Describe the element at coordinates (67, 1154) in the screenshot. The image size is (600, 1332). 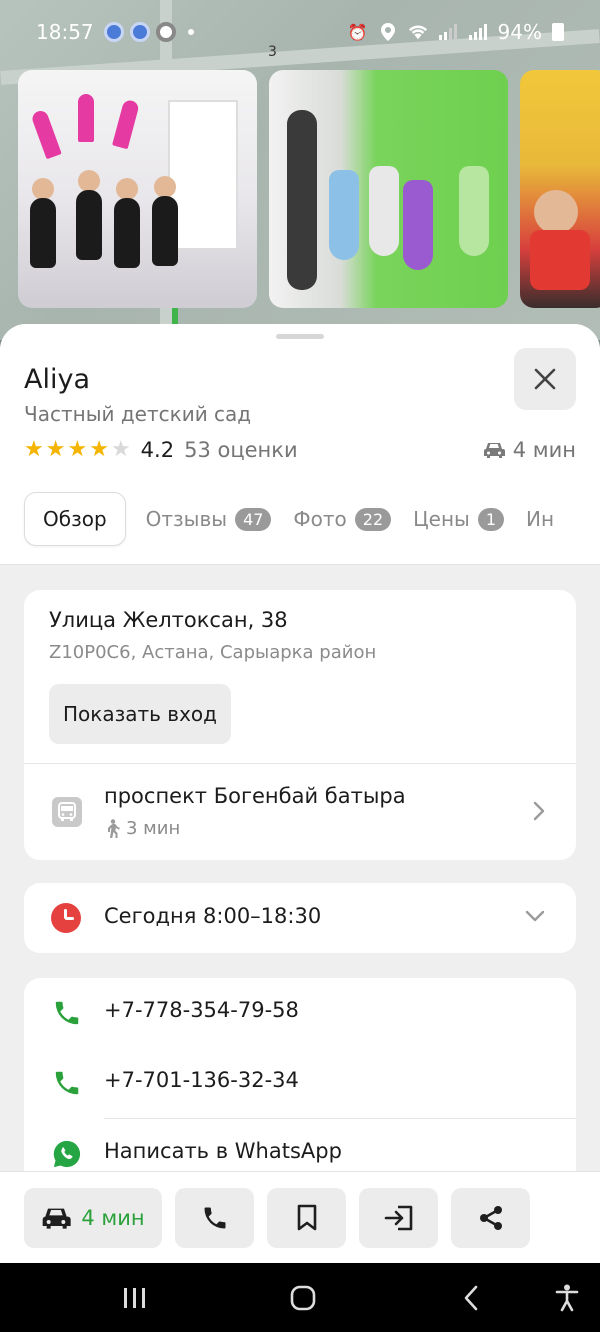
I see `whatsapp-icon` at that location.